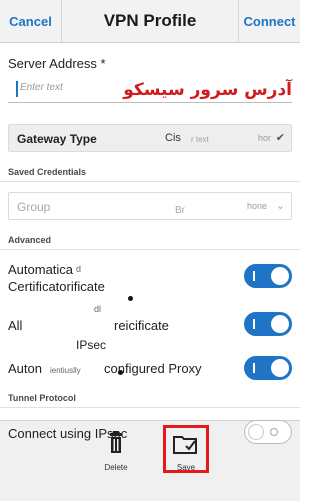 This screenshot has height=501, width=320. What do you see at coordinates (42, 398) in the screenshot?
I see `section-tunnel-protocol: Tunnel Protocol` at bounding box center [42, 398].